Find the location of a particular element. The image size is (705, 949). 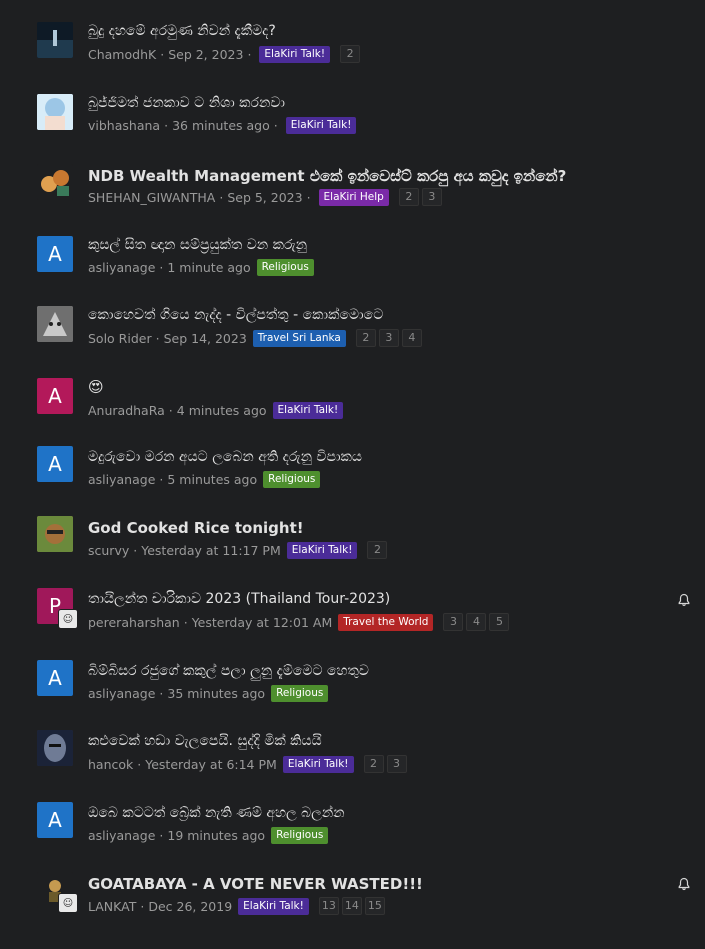

thread-author: ChamodhK is located at coordinates (122, 54).